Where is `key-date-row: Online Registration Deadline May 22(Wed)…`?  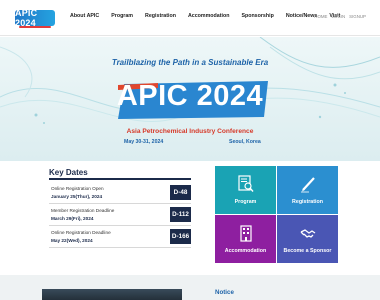
key-date-row: Online Registration Deadline May 22(Wed)… is located at coordinates (120, 237).